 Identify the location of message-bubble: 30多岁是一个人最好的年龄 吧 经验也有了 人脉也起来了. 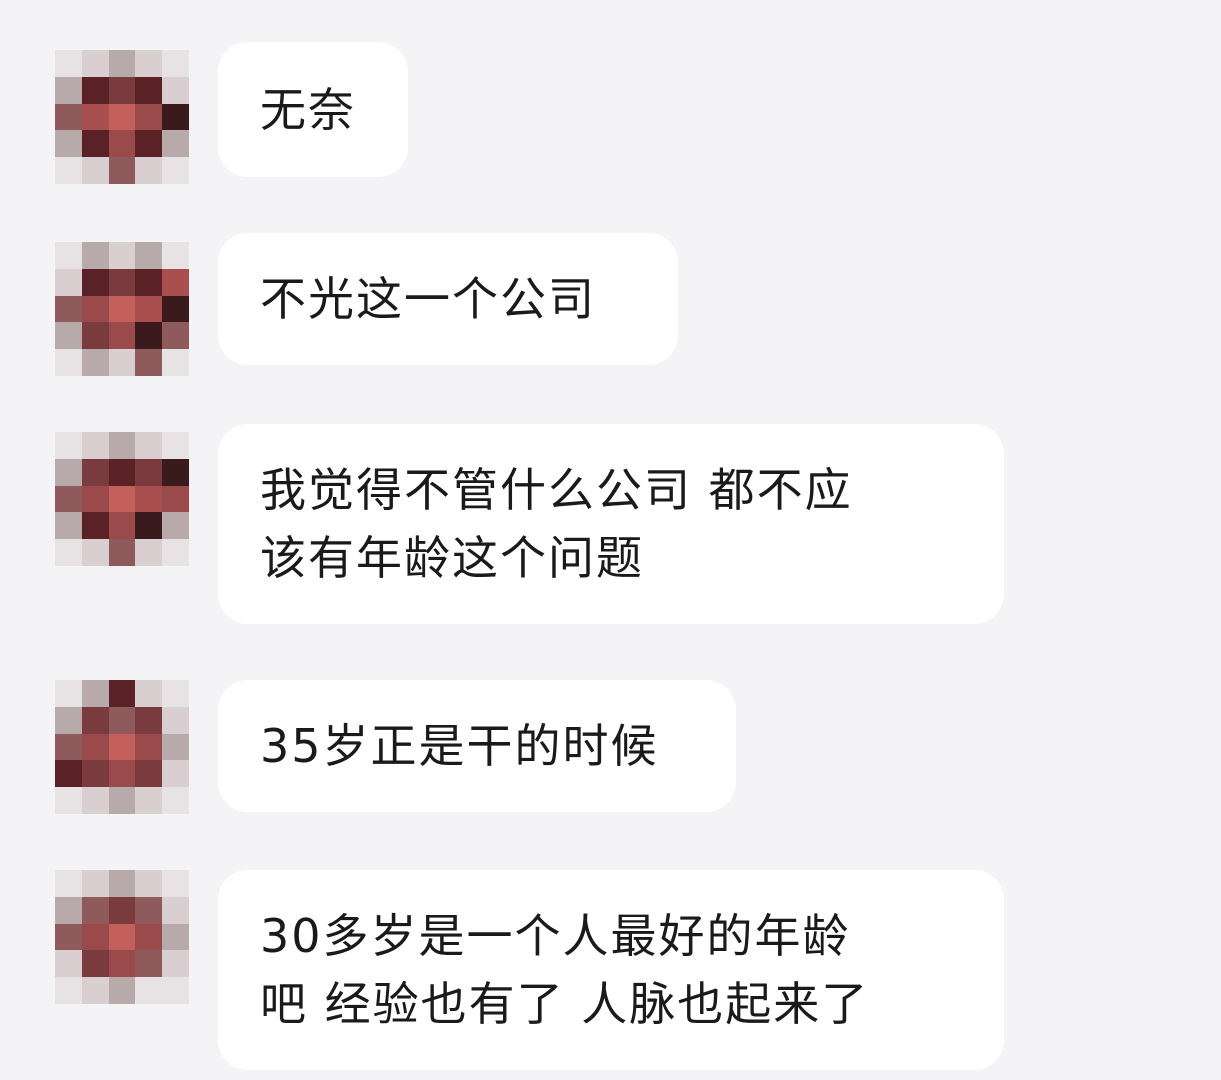
(611, 970).